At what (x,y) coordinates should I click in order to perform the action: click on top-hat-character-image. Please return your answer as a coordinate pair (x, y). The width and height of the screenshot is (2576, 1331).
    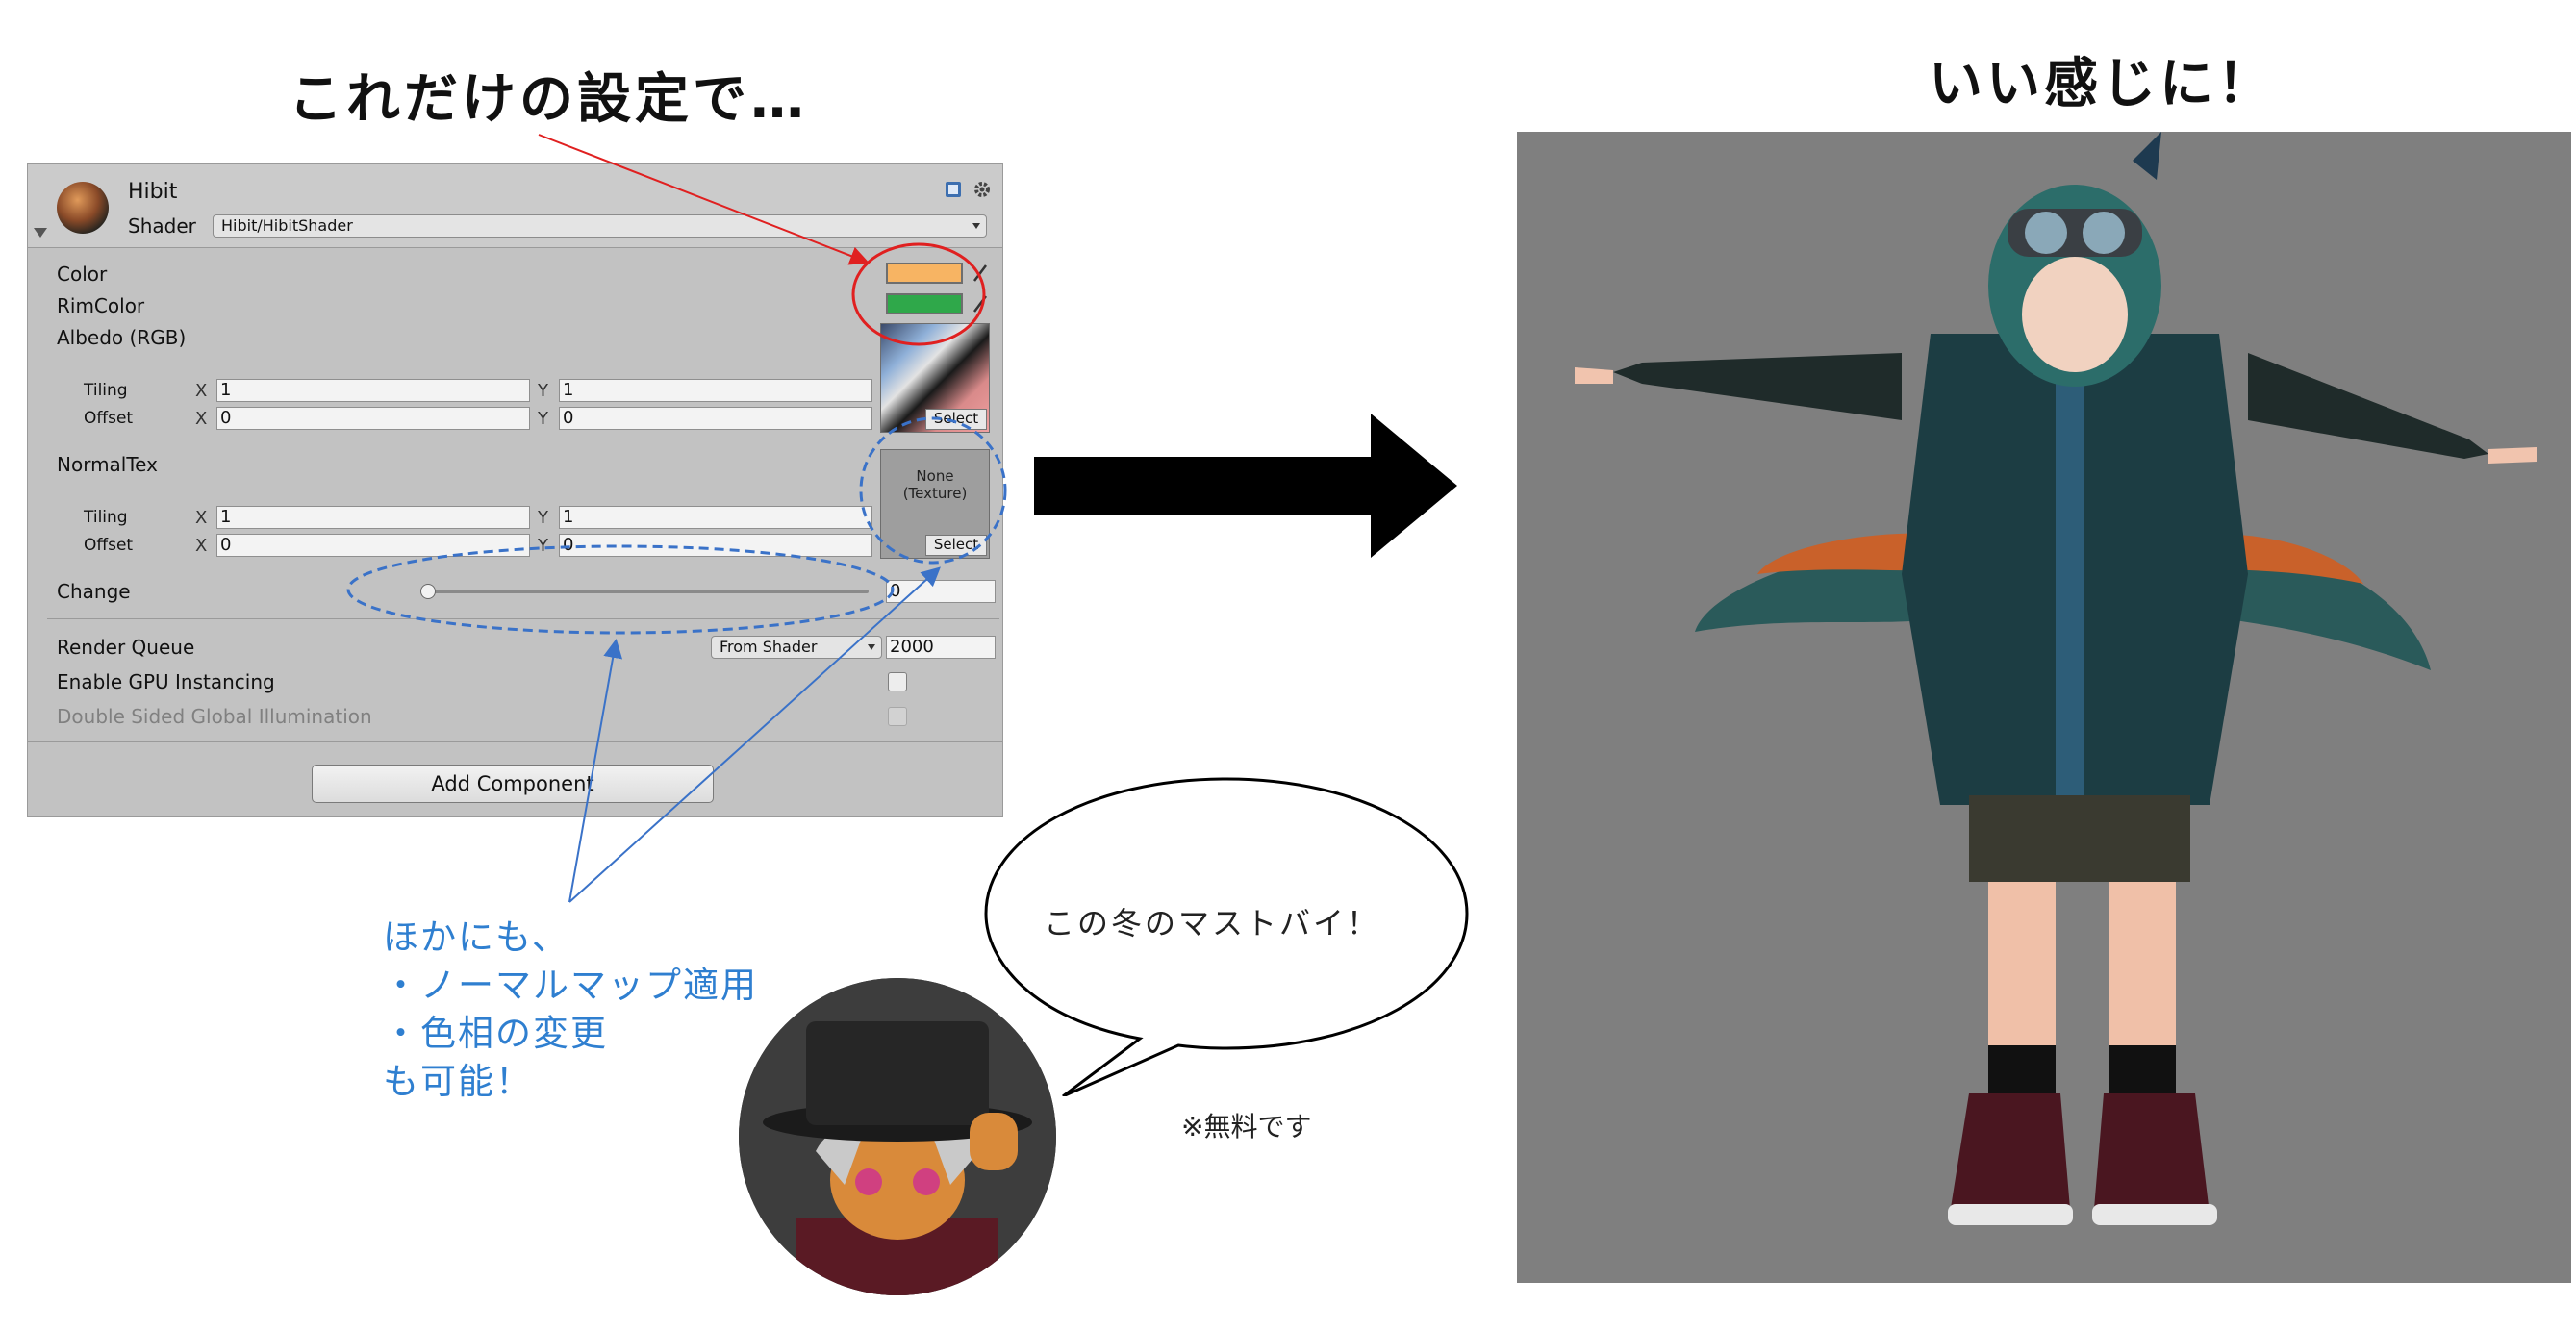
    Looking at the image, I should click on (898, 1136).